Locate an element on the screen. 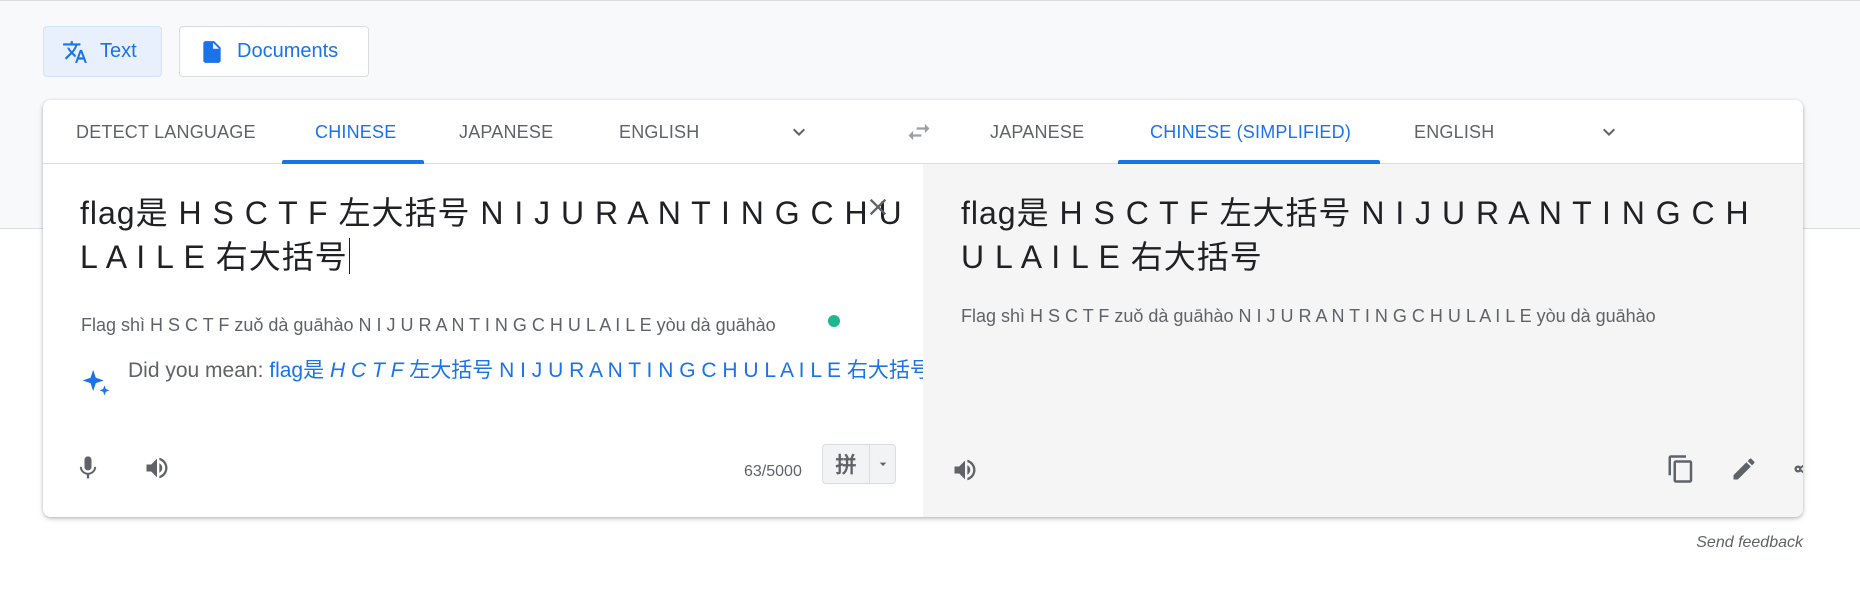  source-tab-english: English is located at coordinates (659, 132).